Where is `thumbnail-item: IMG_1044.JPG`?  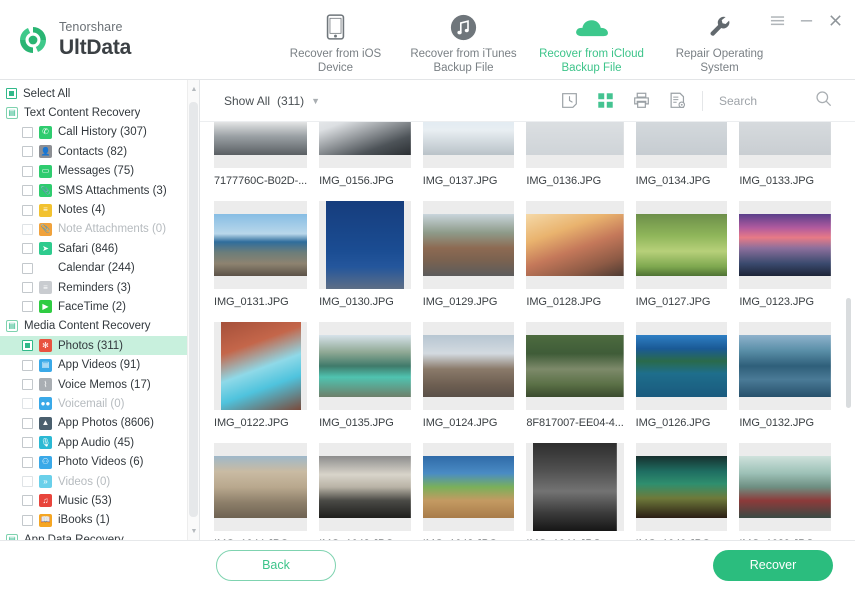
thumbnail-item: IMG_1044.JPG is located at coordinates (260, 489).